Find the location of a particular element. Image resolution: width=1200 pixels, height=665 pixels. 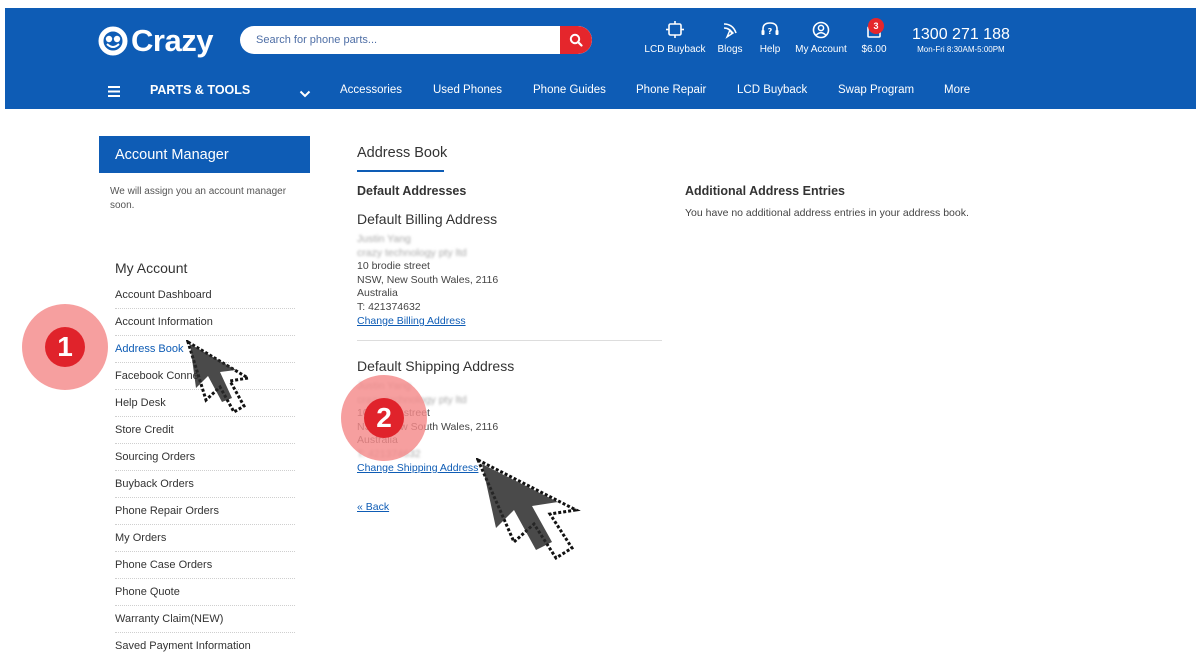

search-input is located at coordinates (400, 40).